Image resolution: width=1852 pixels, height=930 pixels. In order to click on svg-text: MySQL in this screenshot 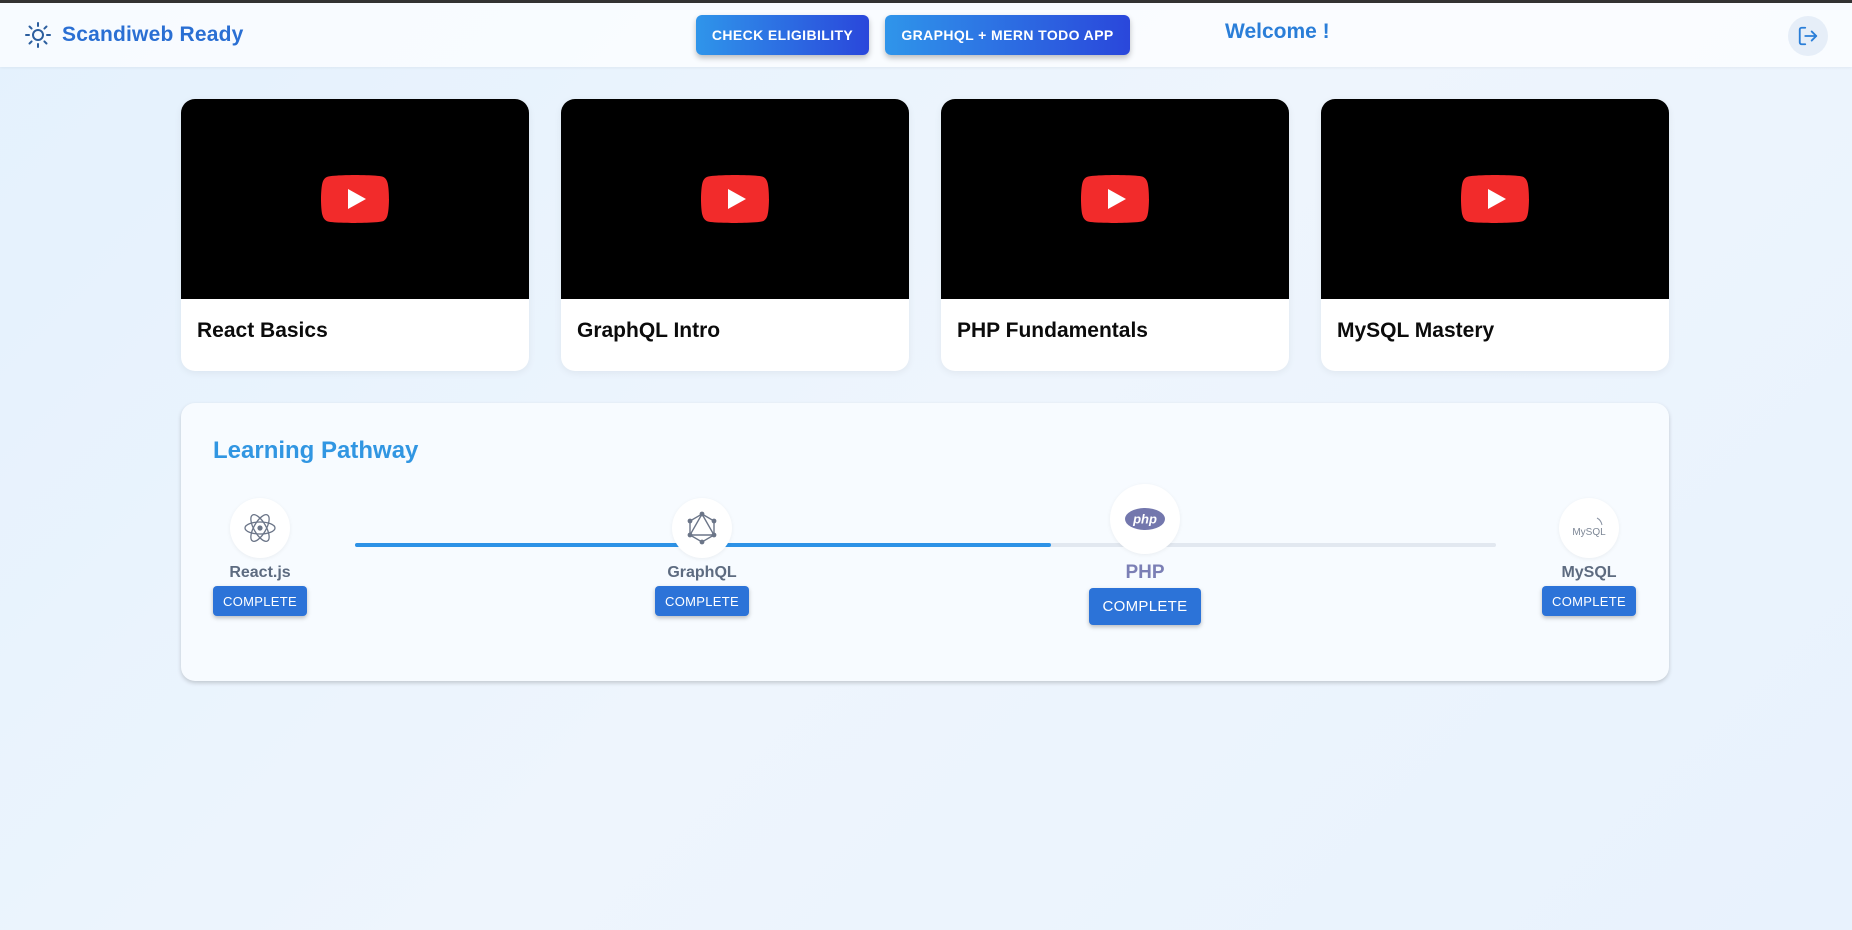, I will do `click(1589, 532)`.